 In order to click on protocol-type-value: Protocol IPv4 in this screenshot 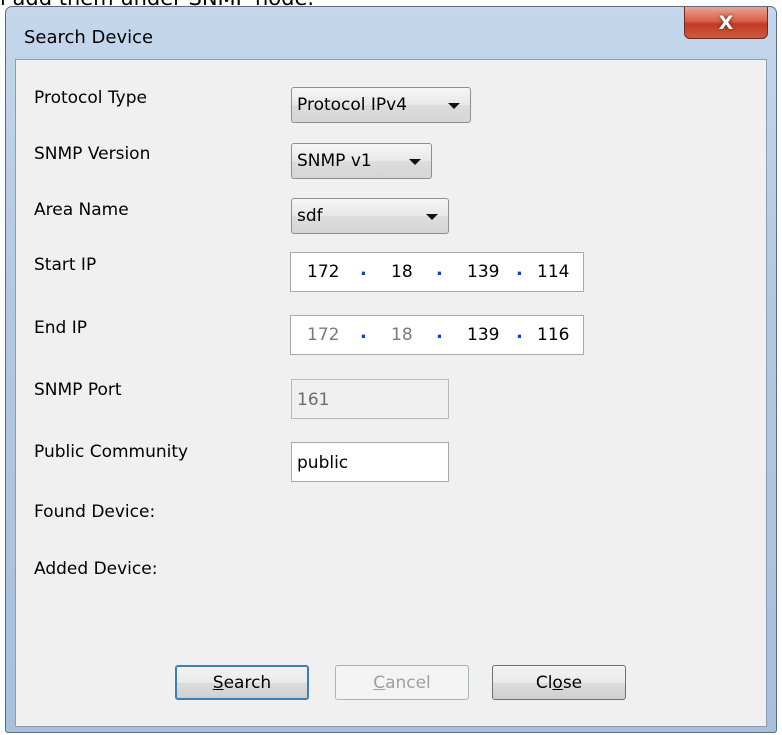, I will do `click(352, 105)`.